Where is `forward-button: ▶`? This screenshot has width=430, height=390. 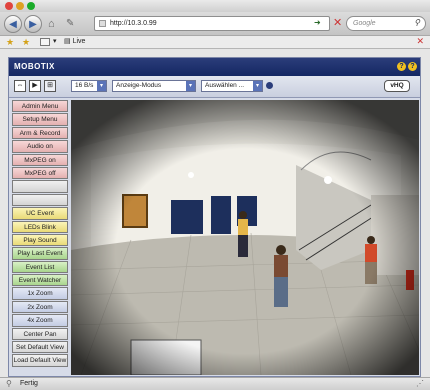
forward-button: ▶ is located at coordinates (33, 24).